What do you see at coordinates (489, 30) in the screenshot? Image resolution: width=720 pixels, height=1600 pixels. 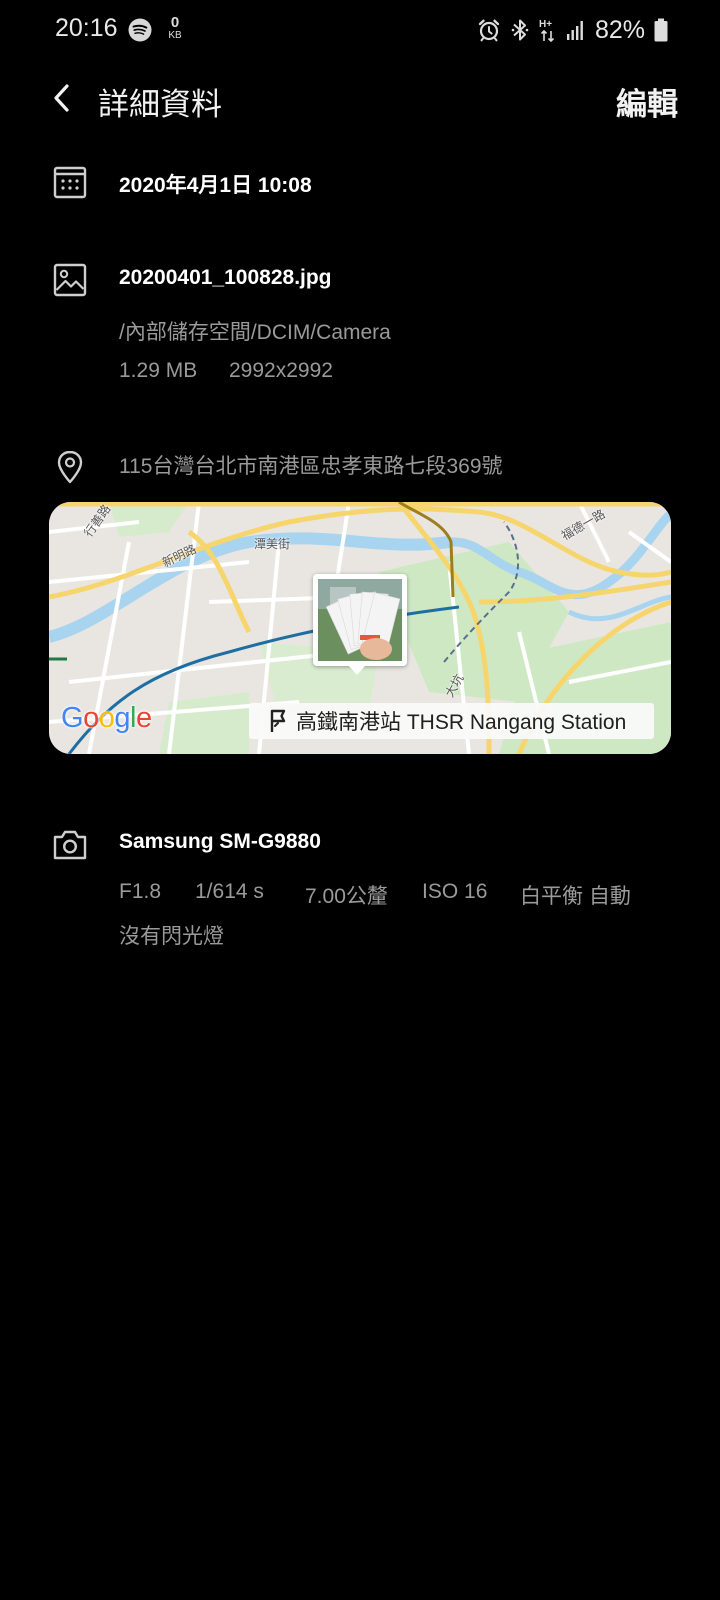 I see `alarm-icon` at bounding box center [489, 30].